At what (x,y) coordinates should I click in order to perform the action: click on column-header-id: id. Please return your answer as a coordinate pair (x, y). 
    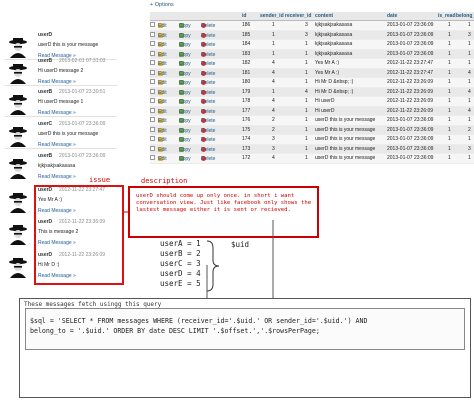
    Looking at the image, I should click on (244, 16).